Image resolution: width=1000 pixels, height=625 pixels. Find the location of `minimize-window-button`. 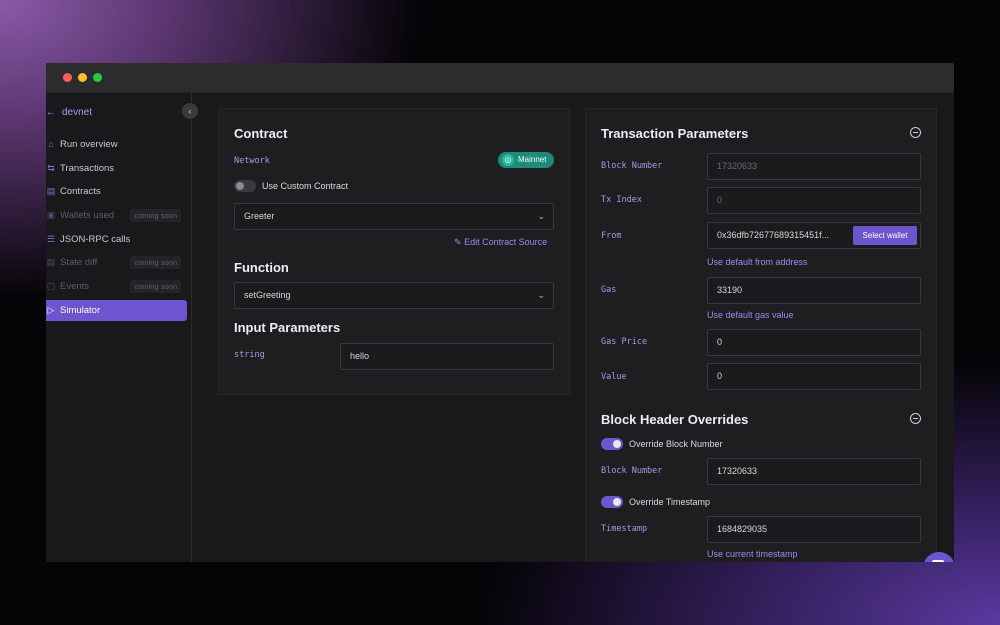

minimize-window-button is located at coordinates (82, 77).